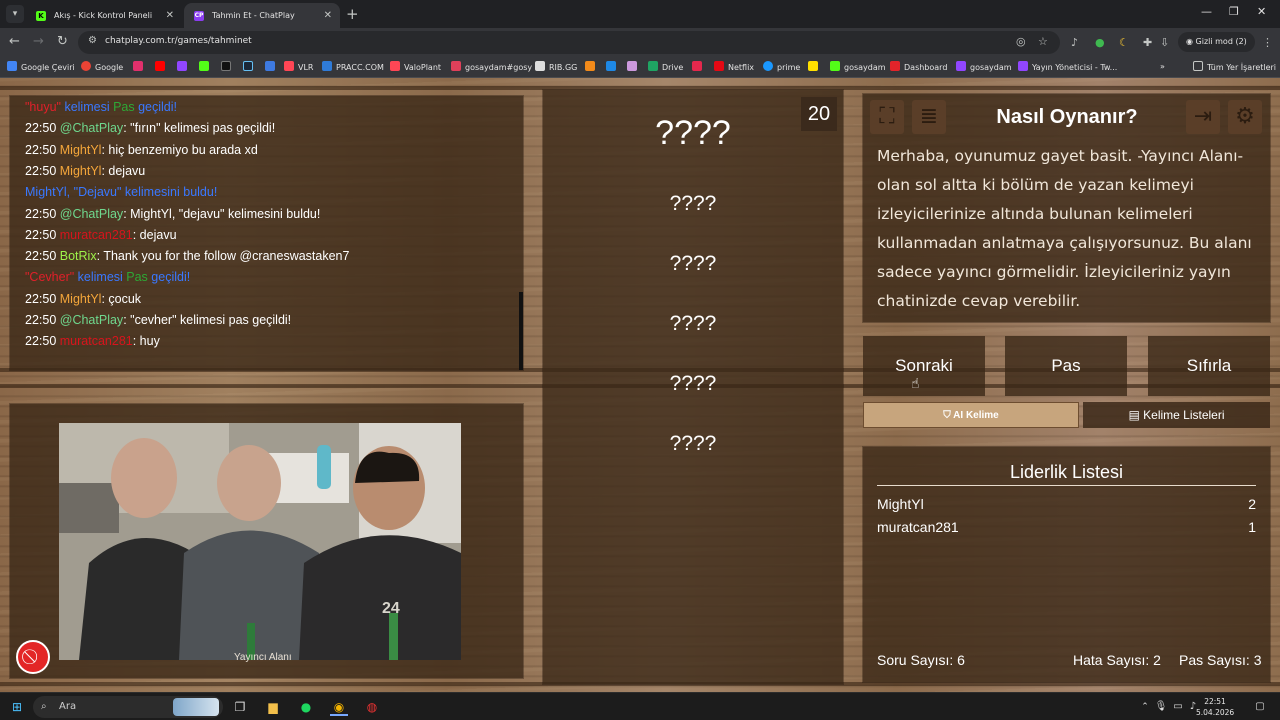 The image size is (1280, 720). What do you see at coordinates (306, 707) in the screenshot?
I see `spotify-icon: ●` at bounding box center [306, 707].